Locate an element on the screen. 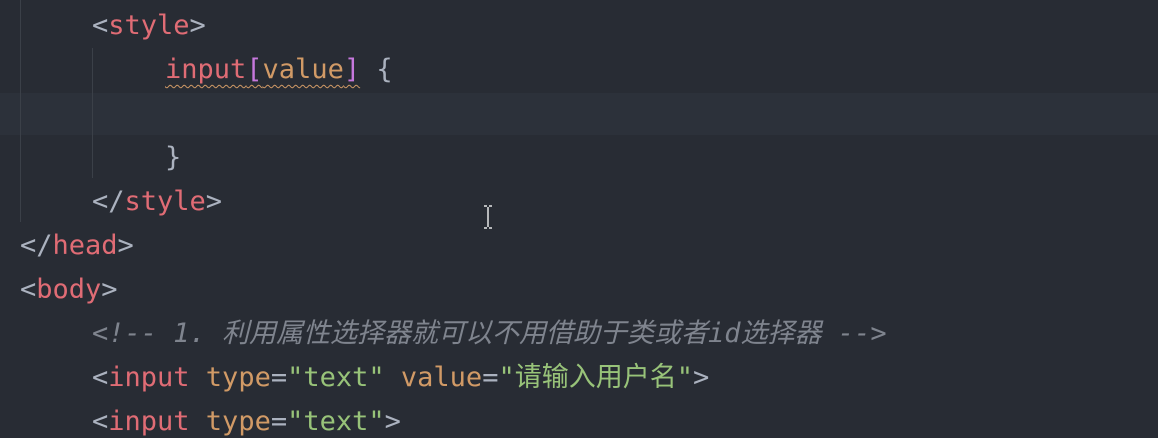 The width and height of the screenshot is (1158, 438). code-line-selector: input[value] { is located at coordinates (279, 70).